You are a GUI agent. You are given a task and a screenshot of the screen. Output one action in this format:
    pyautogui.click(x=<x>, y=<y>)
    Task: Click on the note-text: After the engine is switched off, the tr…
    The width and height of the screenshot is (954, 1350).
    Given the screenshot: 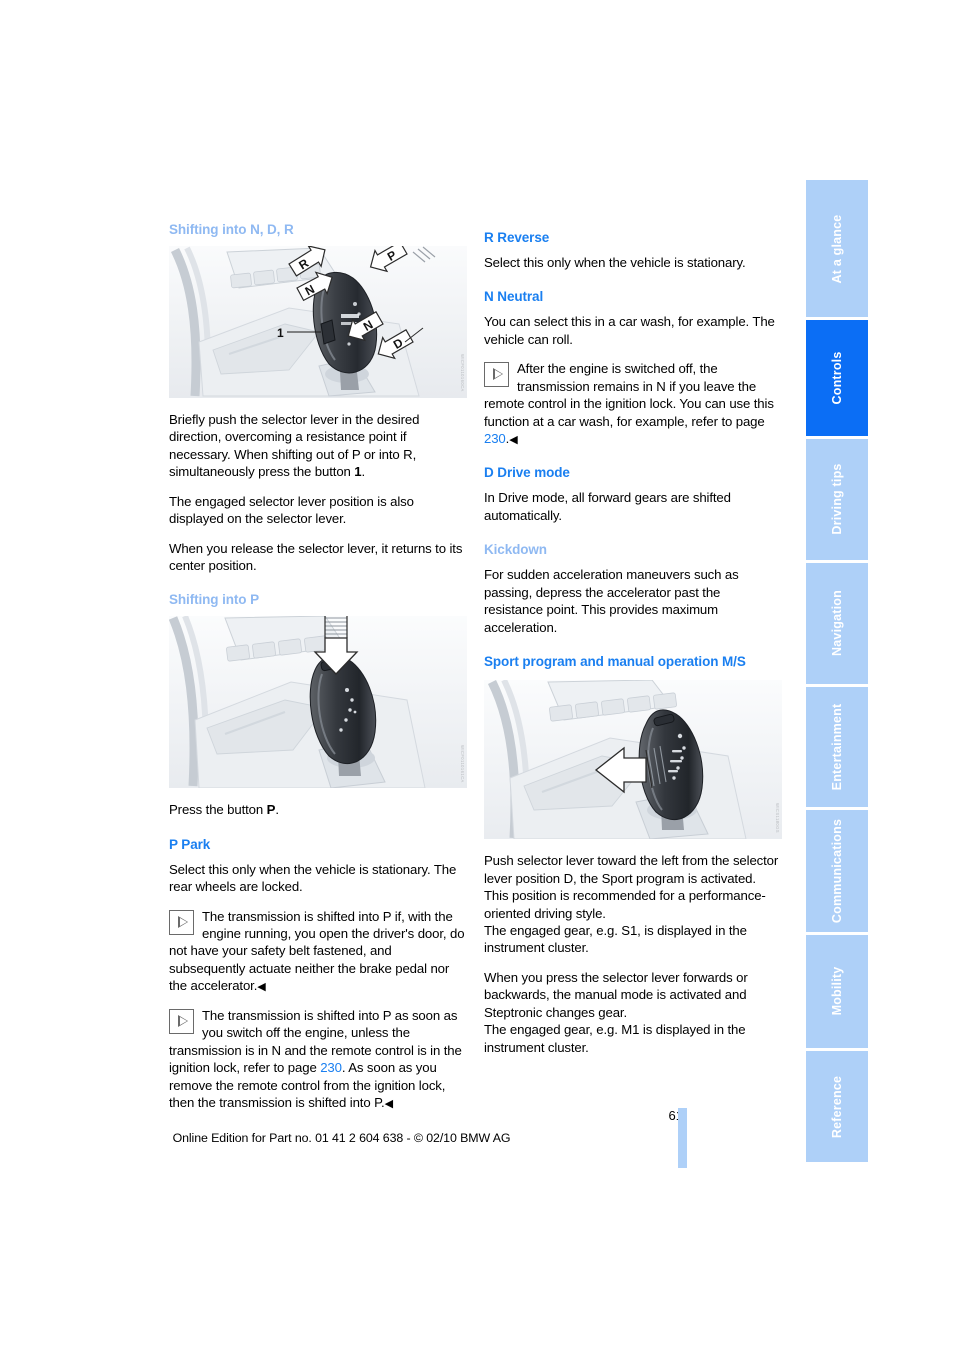 What is the action you would take?
    pyautogui.click(x=629, y=395)
    